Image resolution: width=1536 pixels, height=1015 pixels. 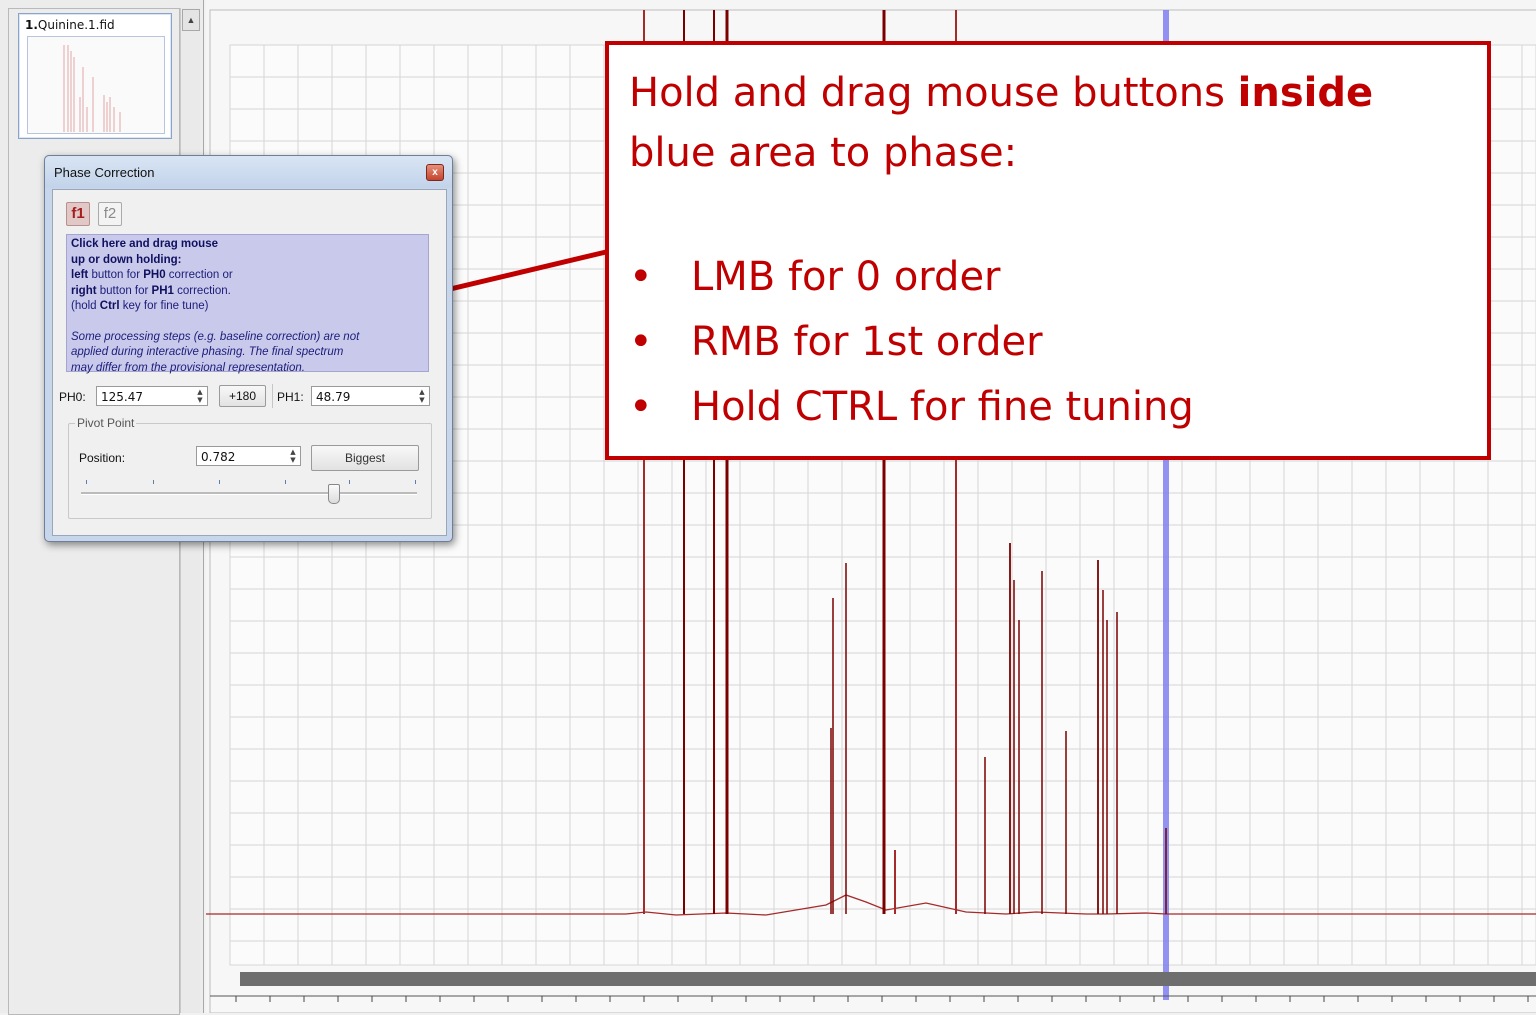 What do you see at coordinates (249, 493) in the screenshot?
I see `pivot-slider-track` at bounding box center [249, 493].